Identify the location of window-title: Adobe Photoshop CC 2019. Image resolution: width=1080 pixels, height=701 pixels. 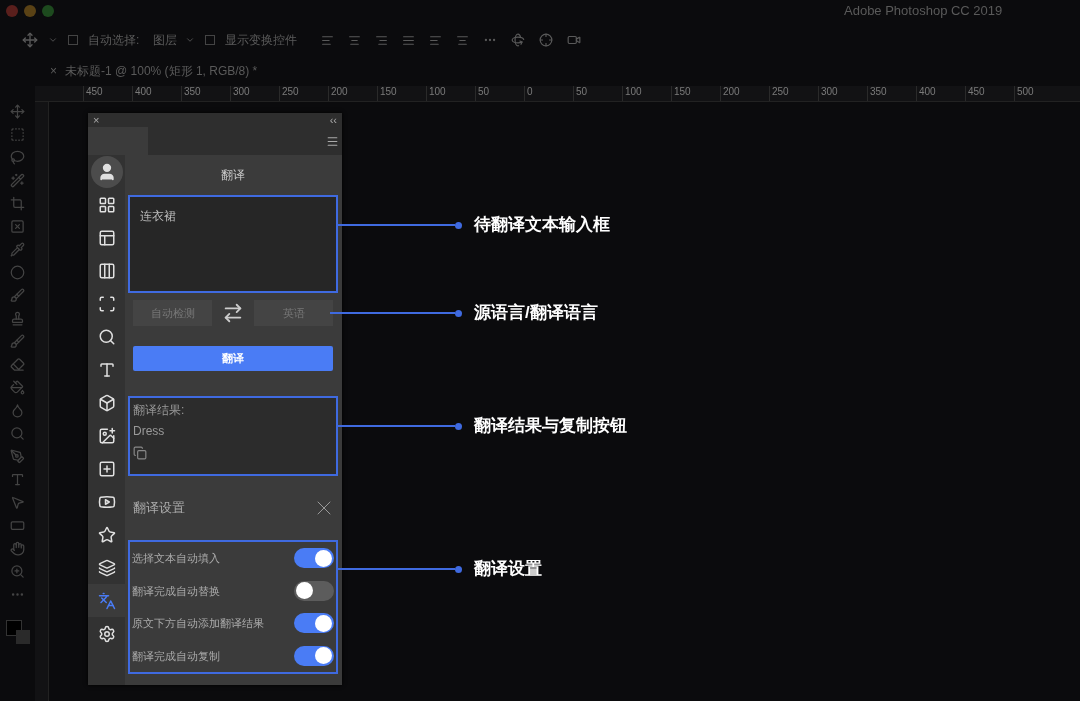
(923, 11).